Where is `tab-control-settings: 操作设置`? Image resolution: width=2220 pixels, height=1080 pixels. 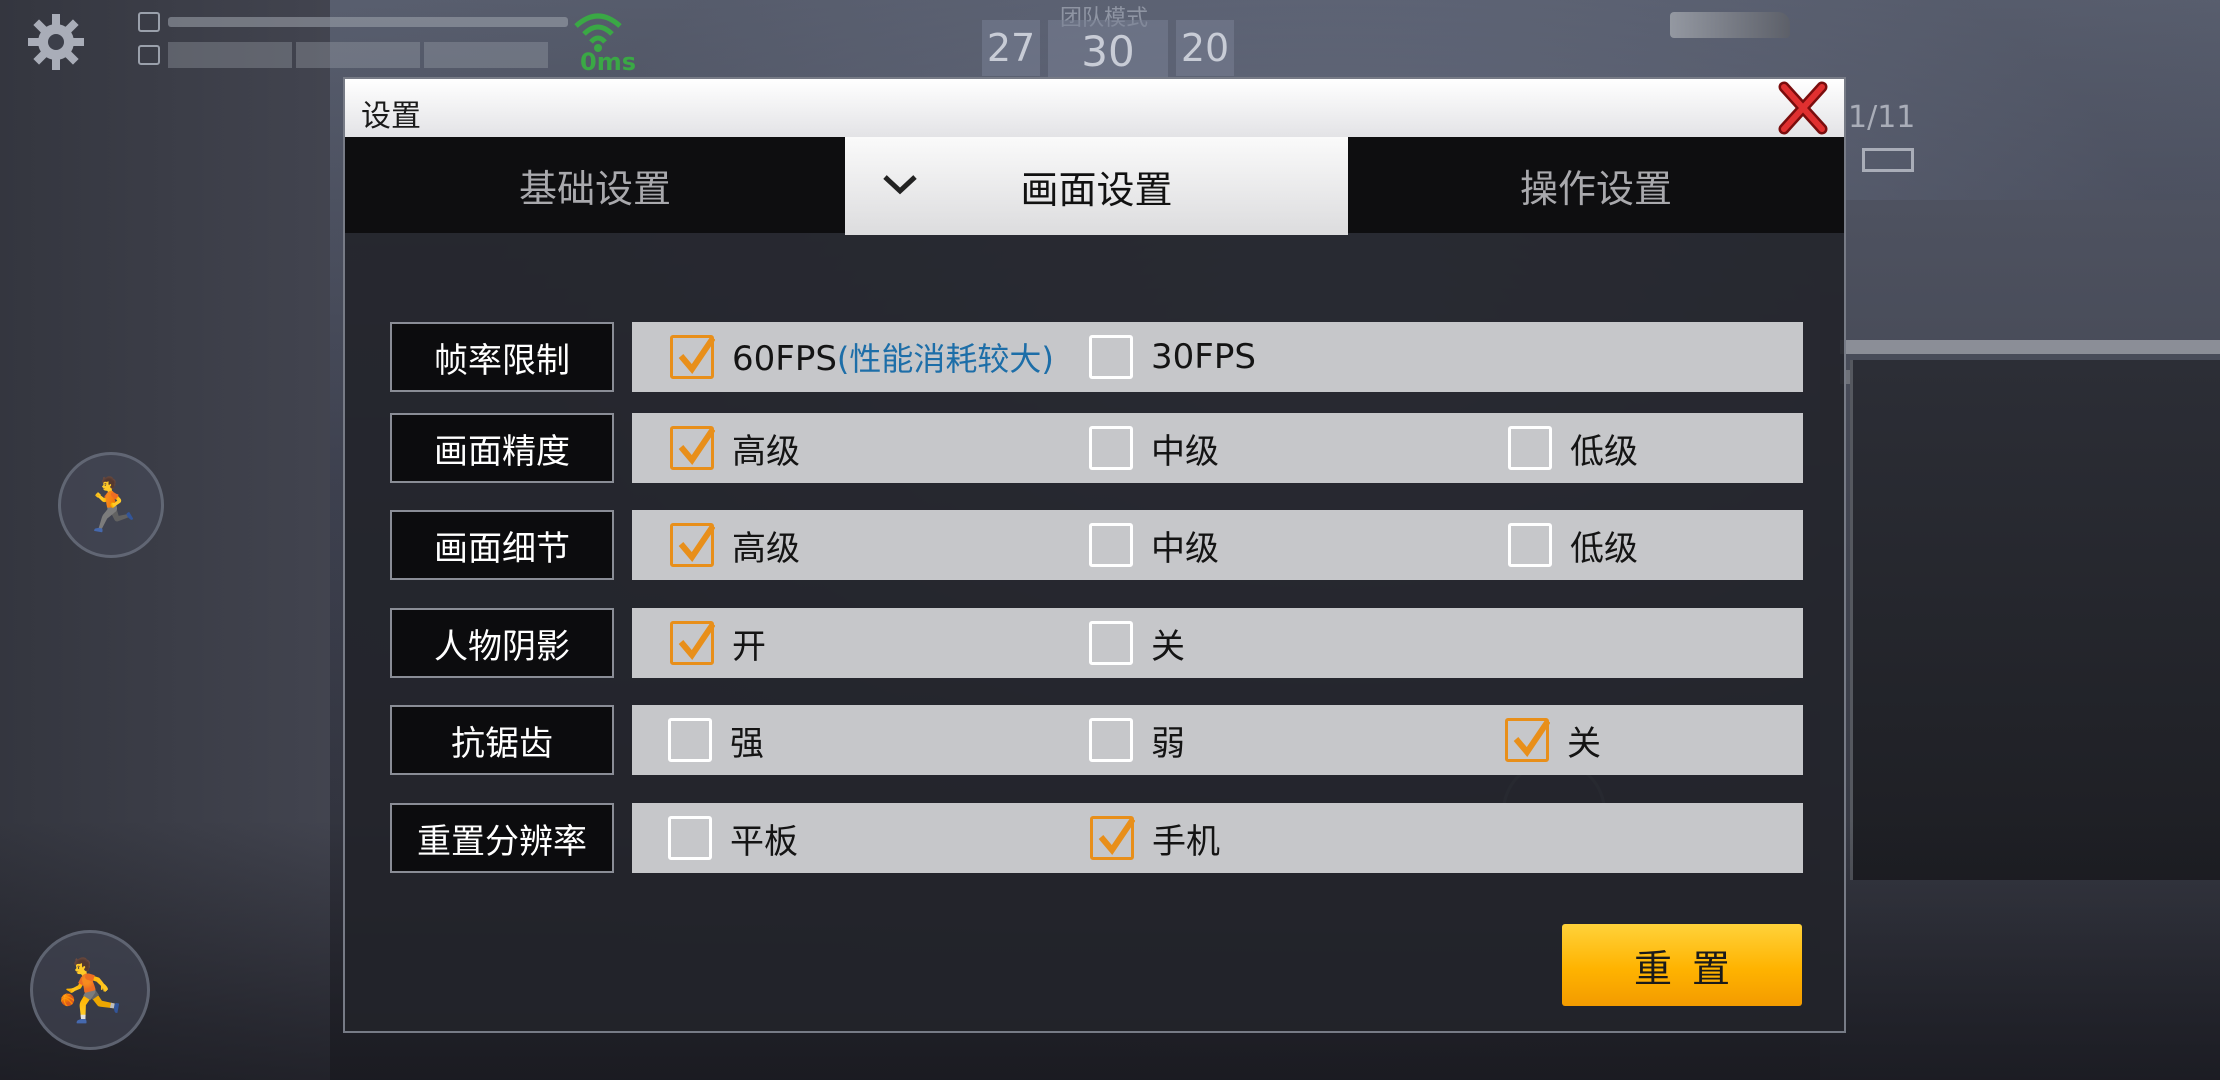 tab-control-settings: 操作设置 is located at coordinates (1596, 185).